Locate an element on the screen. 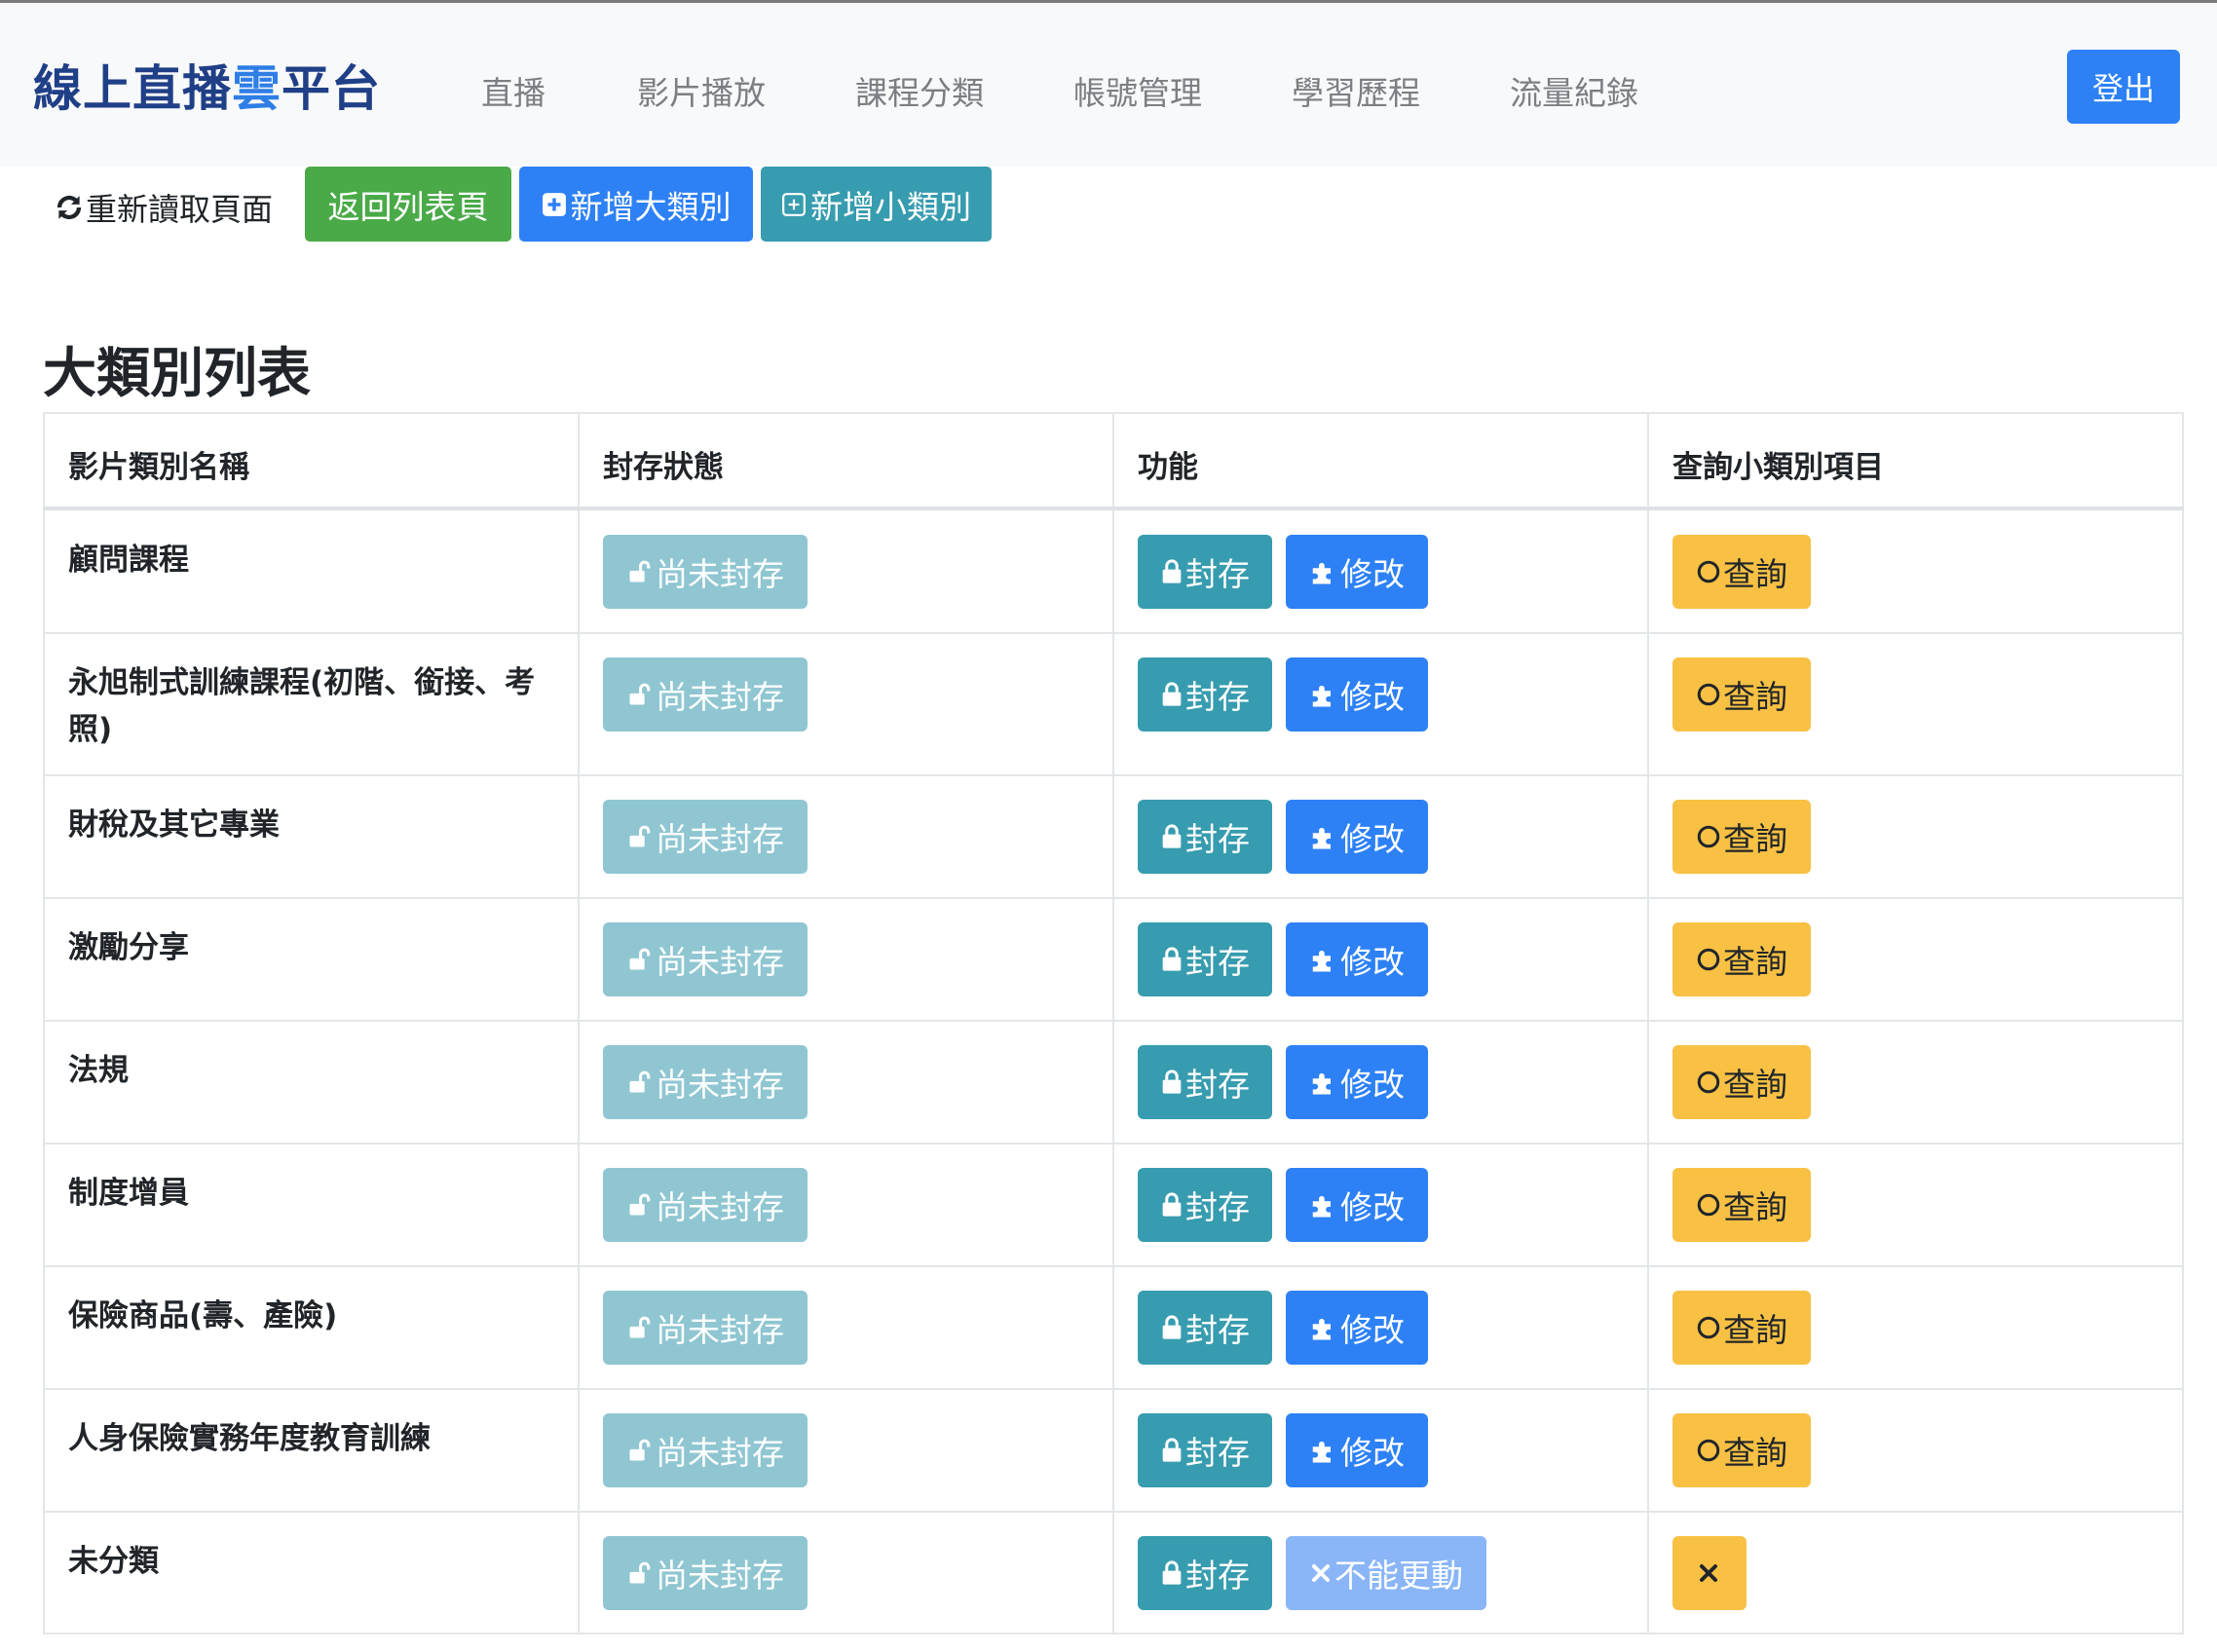 The image size is (2217, 1652). cannot-modify-button: 不能更動 is located at coordinates (1386, 1573).